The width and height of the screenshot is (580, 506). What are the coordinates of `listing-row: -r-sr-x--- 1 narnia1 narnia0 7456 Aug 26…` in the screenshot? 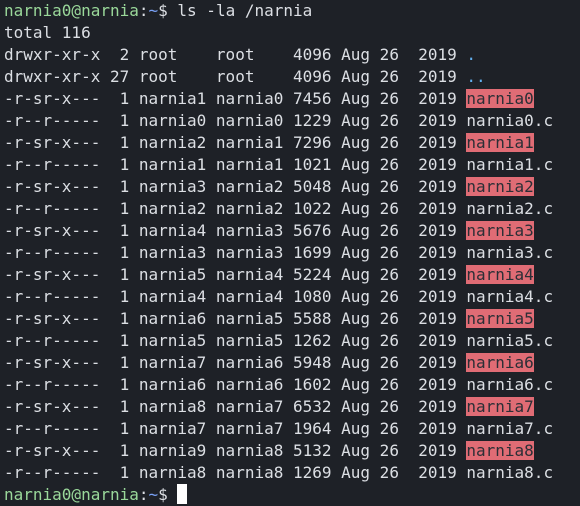 It's located at (292, 99).